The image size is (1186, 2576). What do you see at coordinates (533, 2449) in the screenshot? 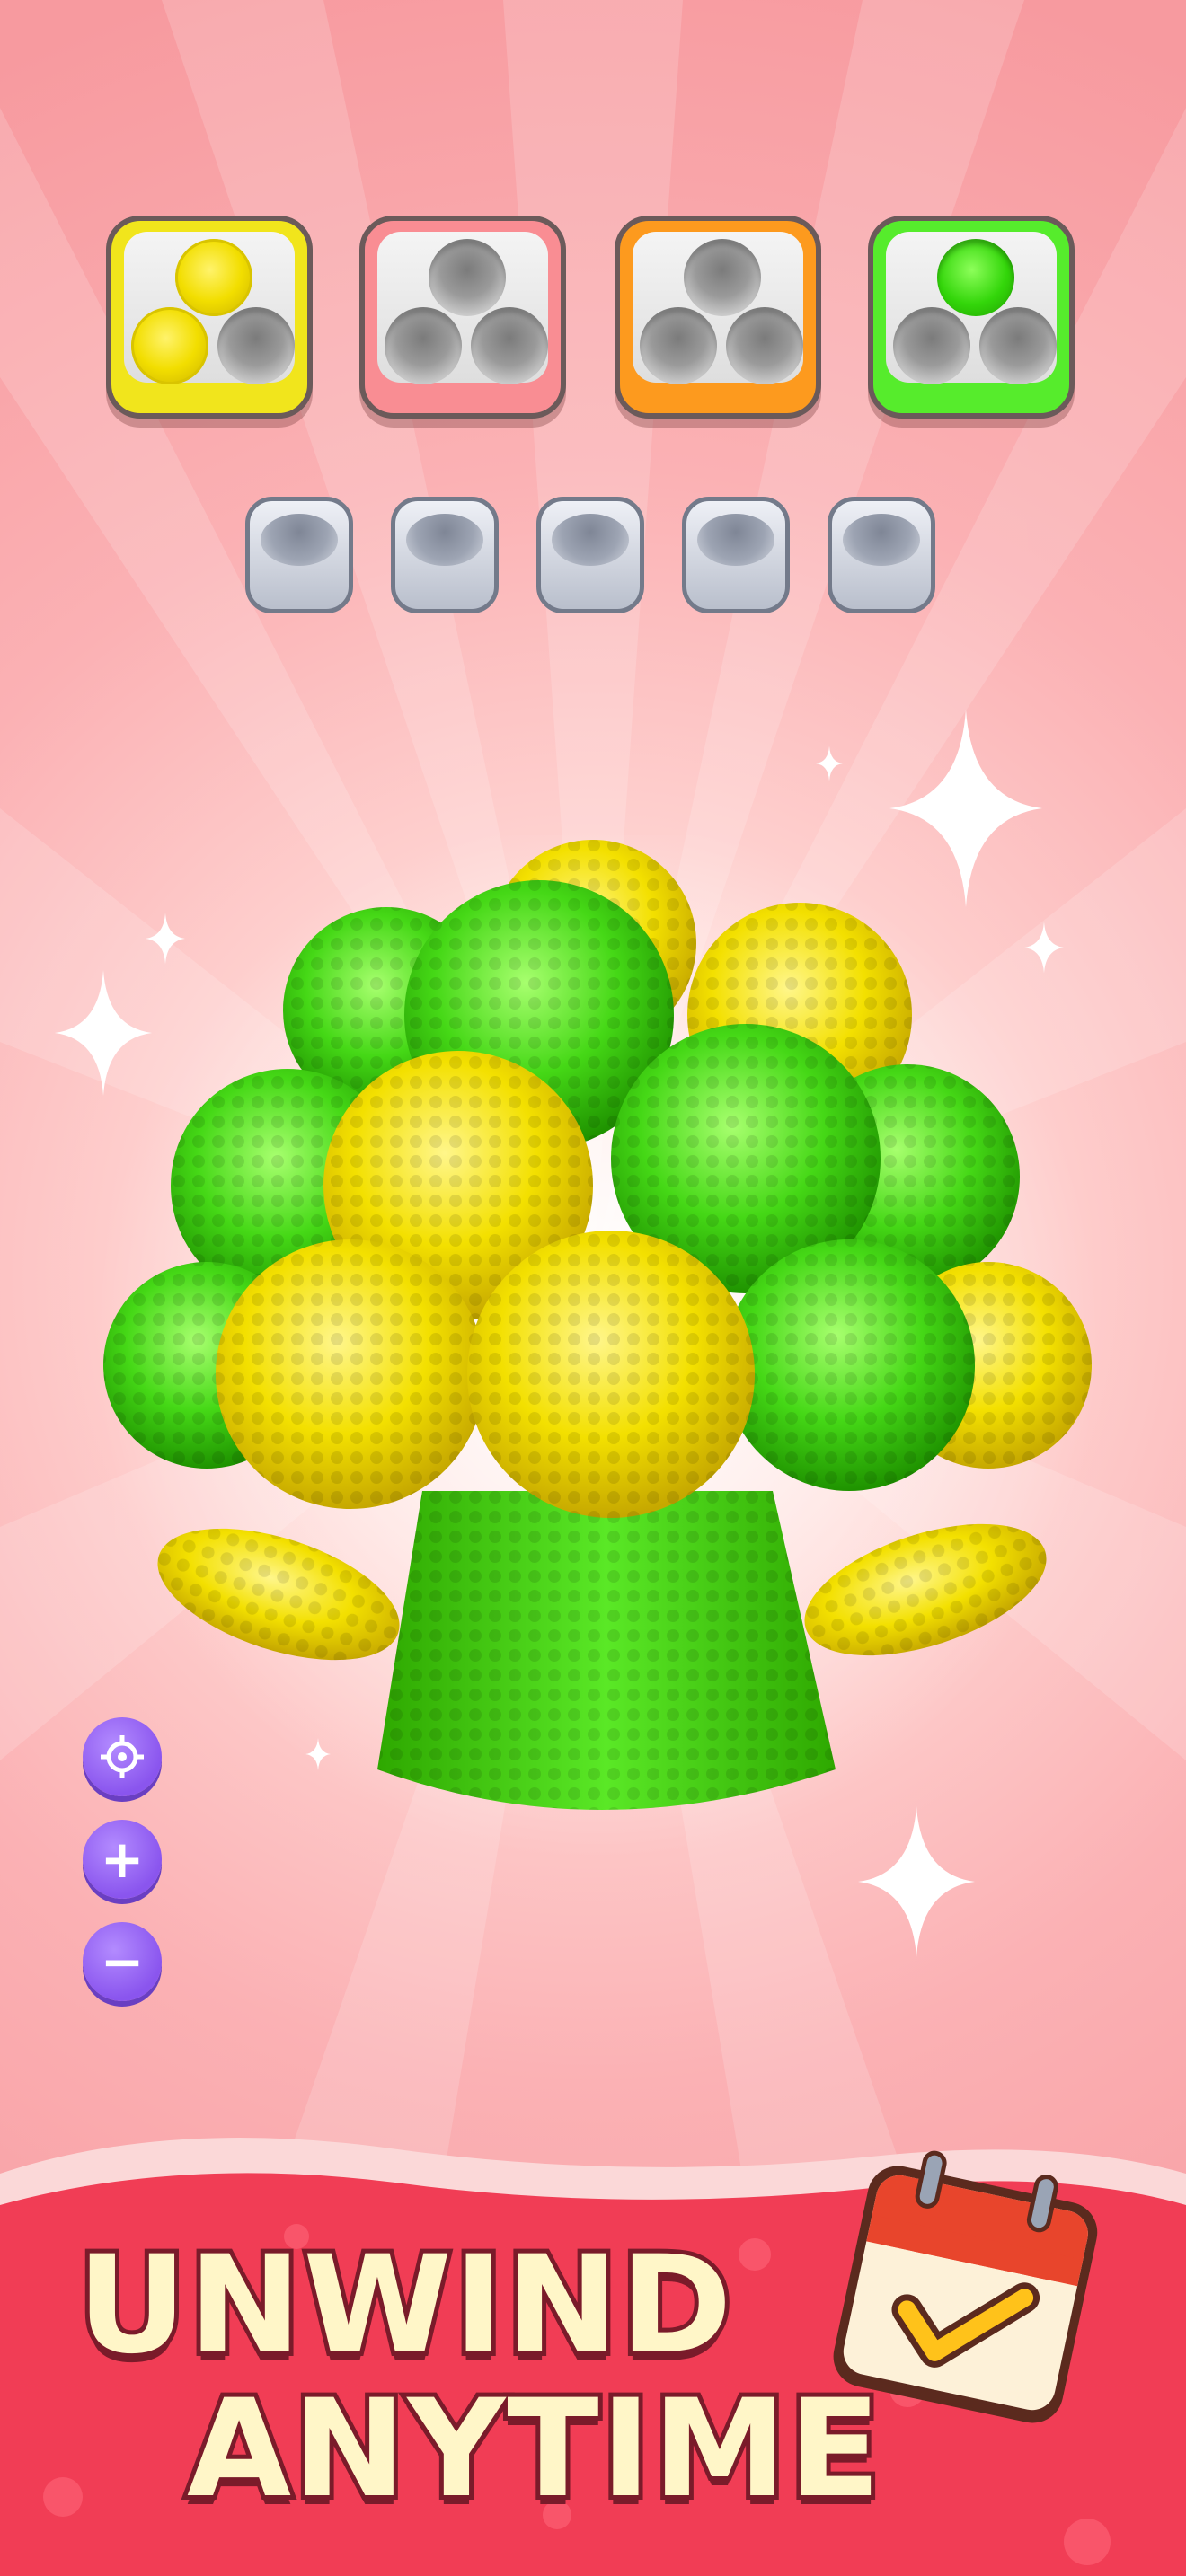
I see `banner-title-line2: ANYTIME` at bounding box center [533, 2449].